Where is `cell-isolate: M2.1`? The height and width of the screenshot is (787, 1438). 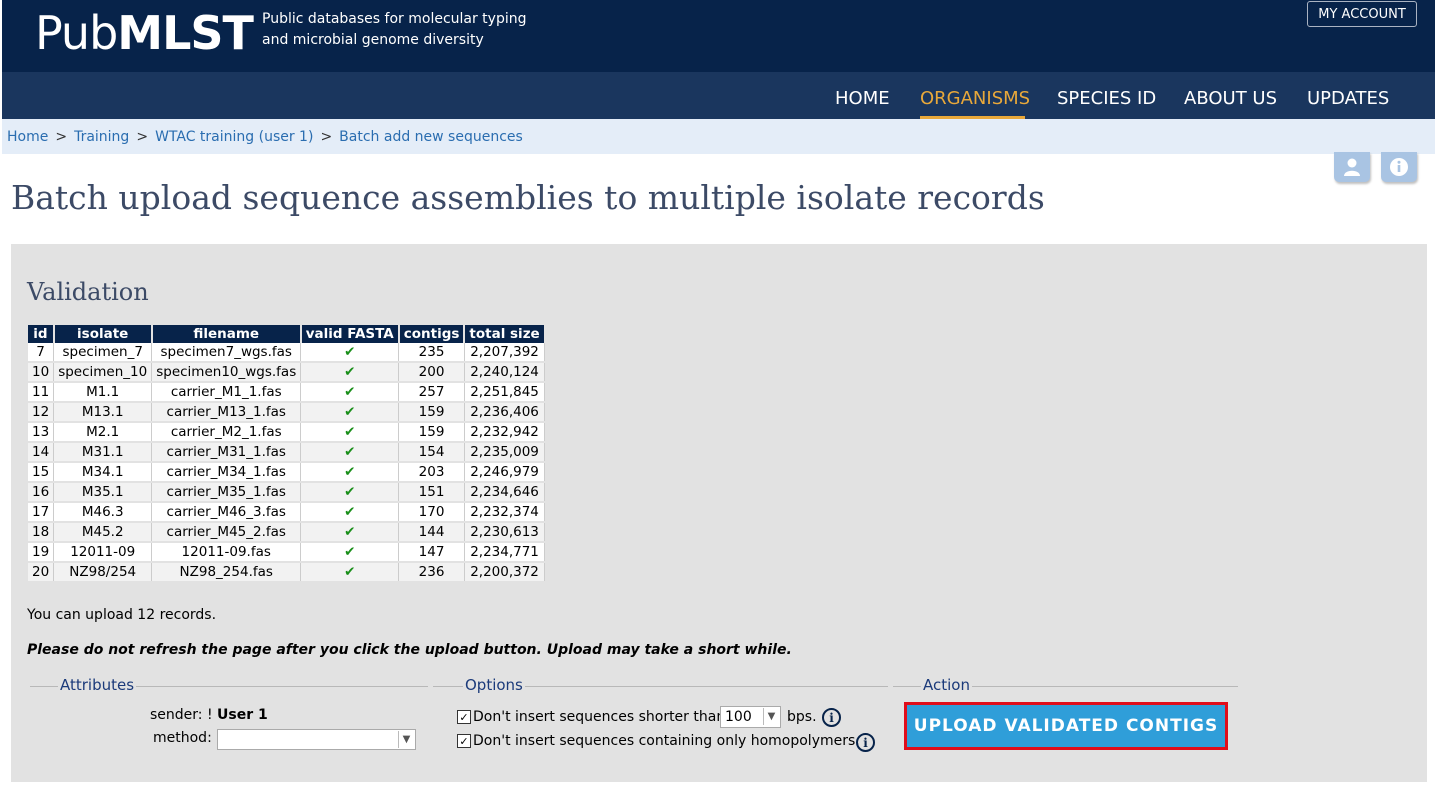
cell-isolate: M2.1 is located at coordinates (103, 432).